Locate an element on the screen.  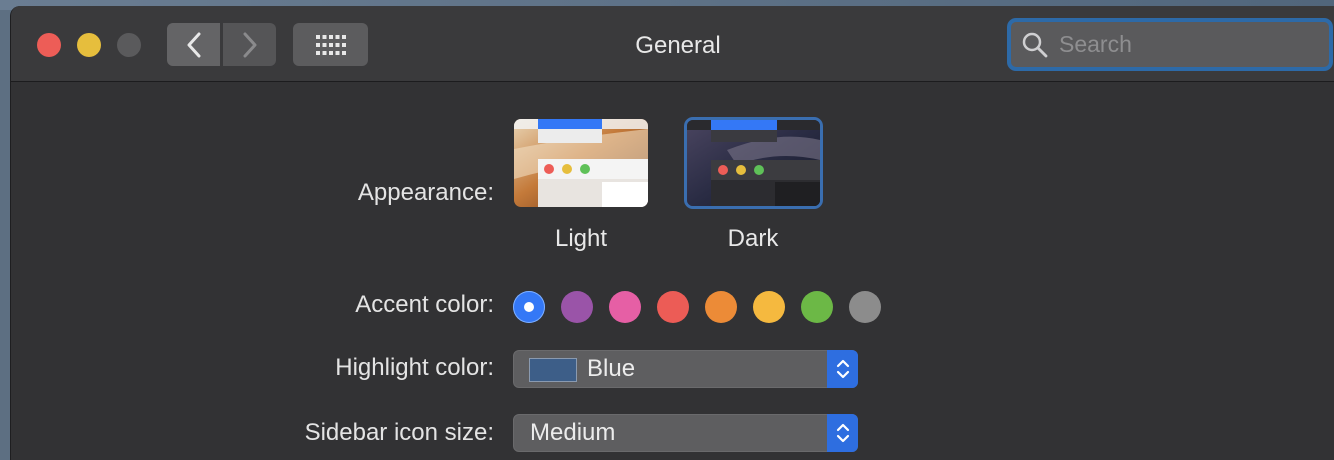
dark-wallpaper-preview is located at coordinates (753, 163).